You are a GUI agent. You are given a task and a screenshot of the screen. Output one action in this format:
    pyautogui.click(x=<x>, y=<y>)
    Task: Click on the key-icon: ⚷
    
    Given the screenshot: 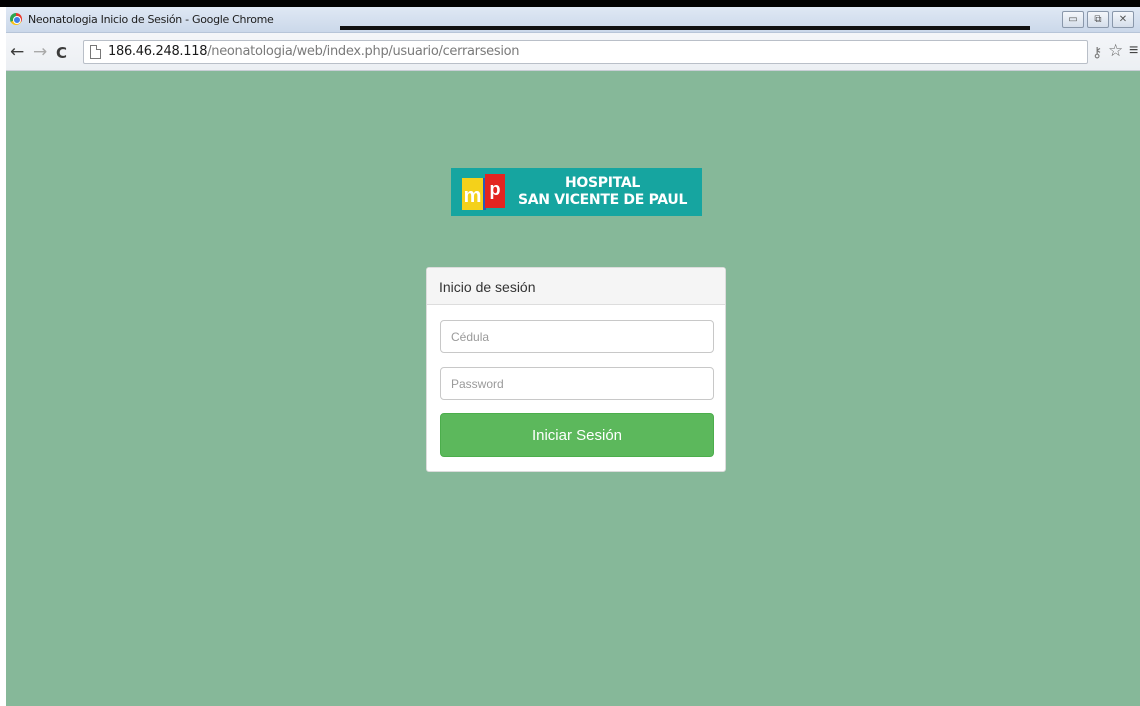 What is the action you would take?
    pyautogui.click(x=1097, y=52)
    